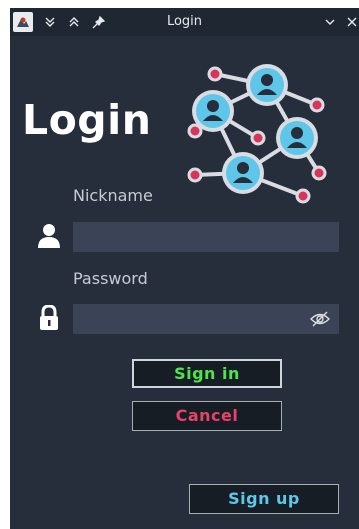 Image resolution: width=359 pixels, height=529 pixels. What do you see at coordinates (110, 278) in the screenshot?
I see `password-label: Password` at bounding box center [110, 278].